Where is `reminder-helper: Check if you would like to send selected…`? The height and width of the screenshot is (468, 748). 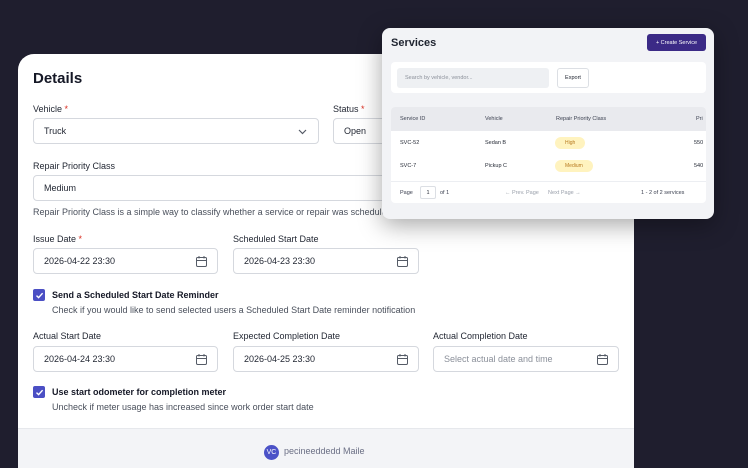
reminder-helper: Check if you would like to send selected… is located at coordinates (234, 310).